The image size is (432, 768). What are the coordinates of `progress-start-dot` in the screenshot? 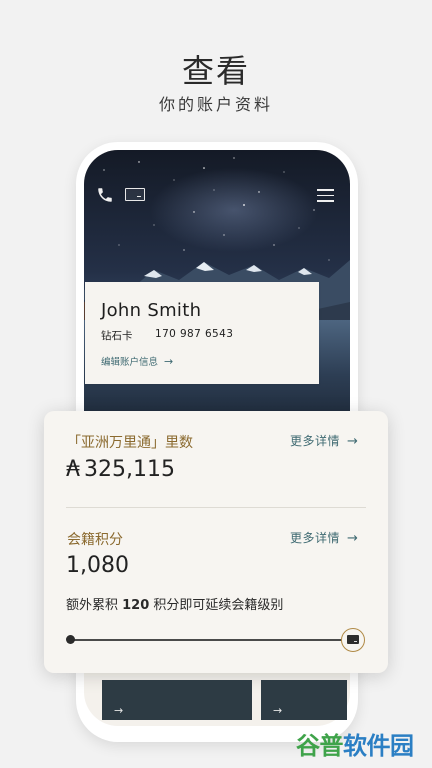 It's located at (70, 639).